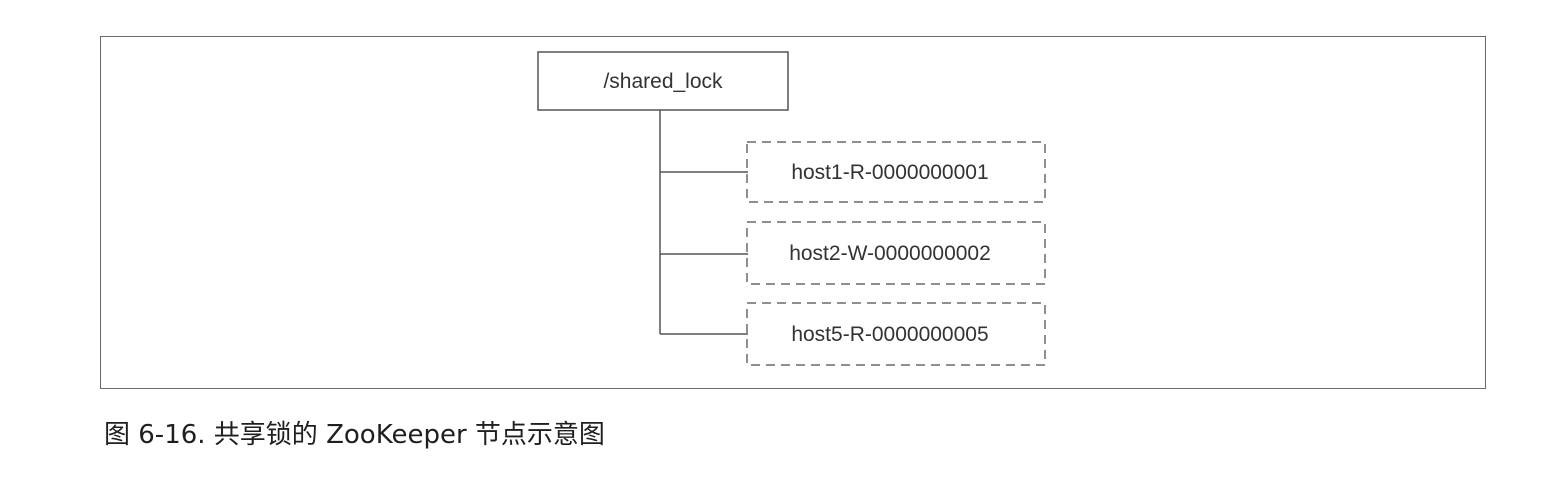  Describe the element at coordinates (889, 172) in the screenshot. I see `child-node-1-label: host1-R-0000000001` at that location.